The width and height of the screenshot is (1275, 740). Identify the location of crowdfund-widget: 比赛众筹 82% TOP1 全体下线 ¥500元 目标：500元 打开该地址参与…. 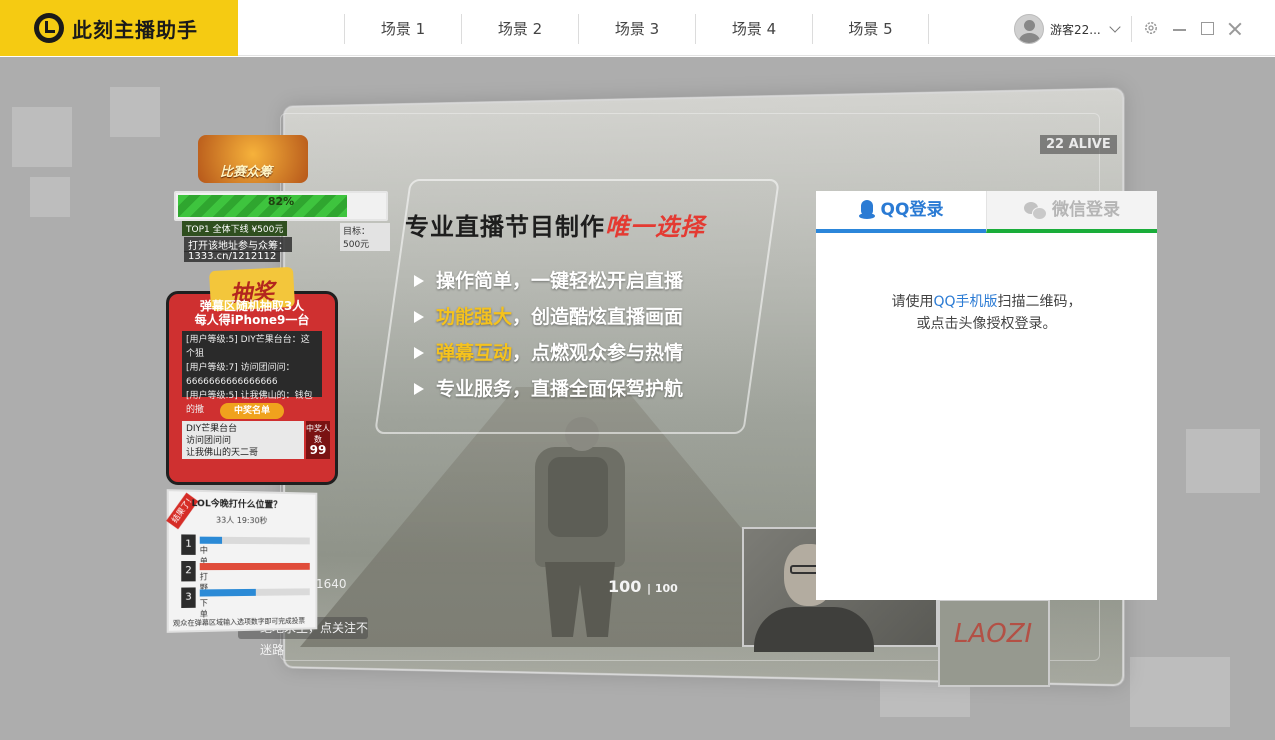
(279, 198).